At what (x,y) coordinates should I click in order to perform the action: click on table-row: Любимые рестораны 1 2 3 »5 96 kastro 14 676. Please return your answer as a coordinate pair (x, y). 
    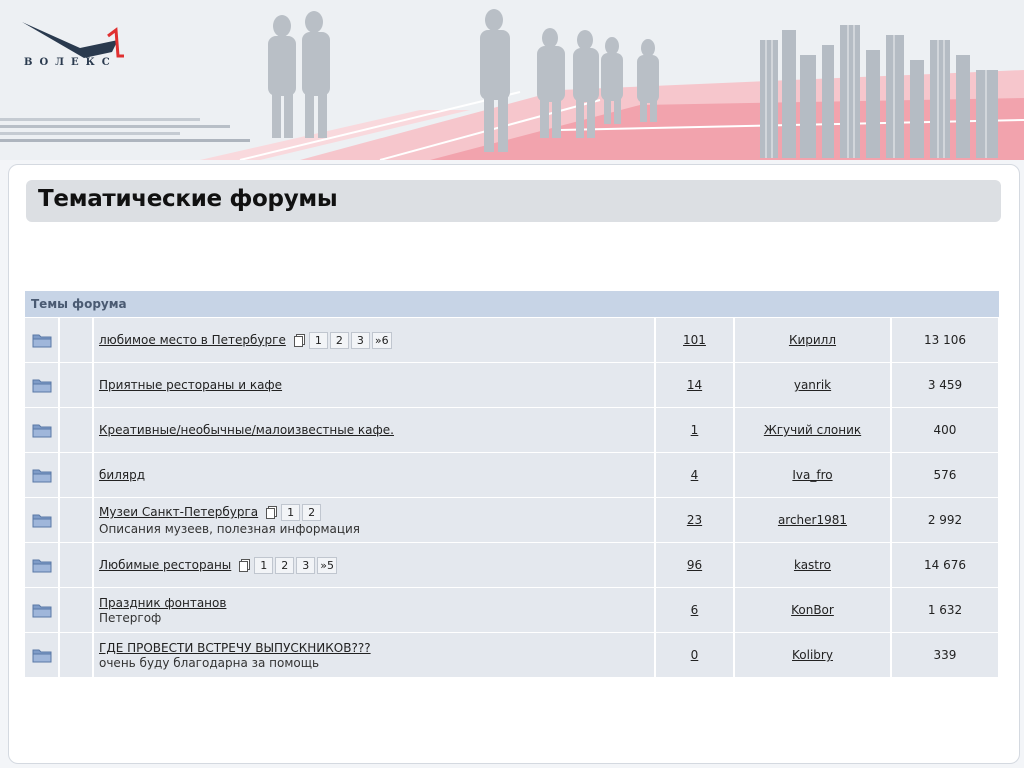
    Looking at the image, I should click on (513, 565).